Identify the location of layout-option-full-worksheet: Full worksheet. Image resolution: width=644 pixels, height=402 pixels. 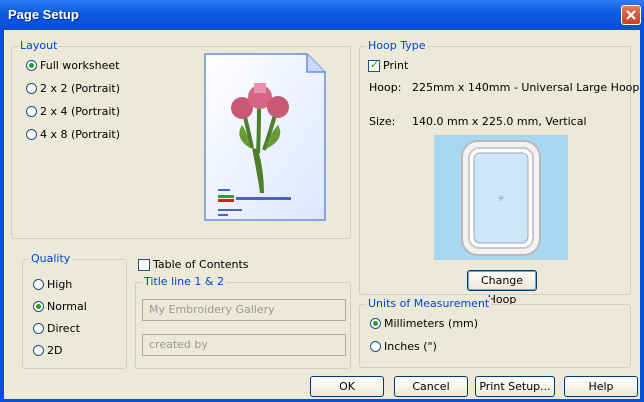
(72, 65).